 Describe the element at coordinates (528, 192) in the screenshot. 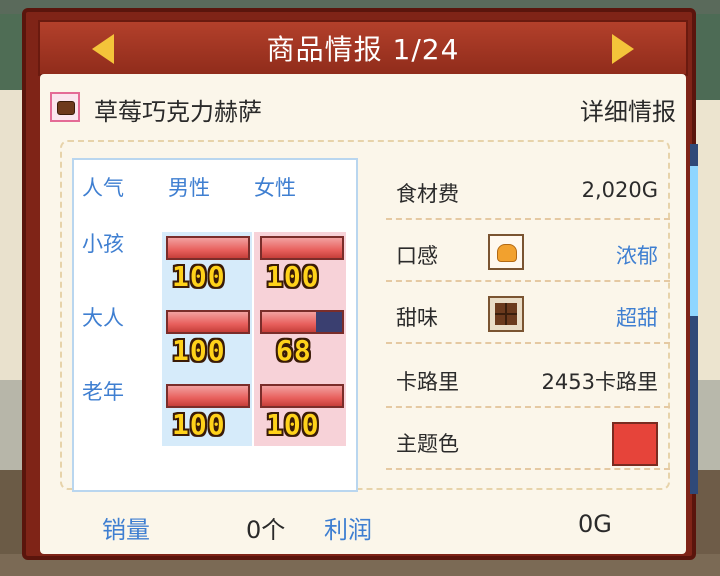

I see `attr-ingredient-cost: 食材费 2,020G` at that location.